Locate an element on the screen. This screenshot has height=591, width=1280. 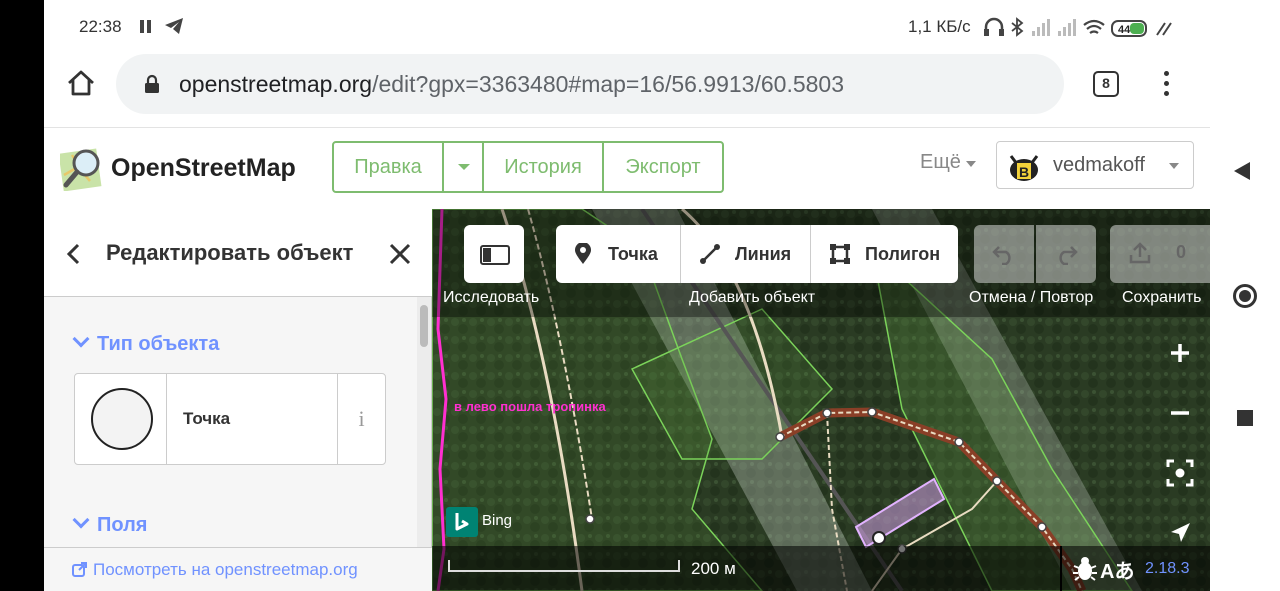
status-time: 22:38 is located at coordinates (100, 26).